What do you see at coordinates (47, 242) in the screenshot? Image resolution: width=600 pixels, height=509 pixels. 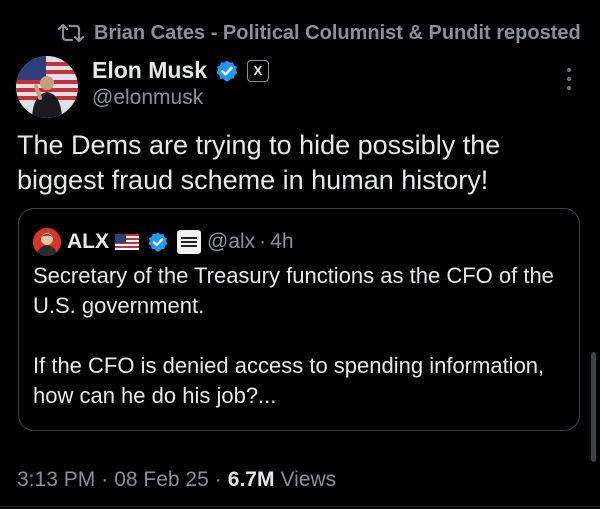 I see `quoted-author-avatar` at bounding box center [47, 242].